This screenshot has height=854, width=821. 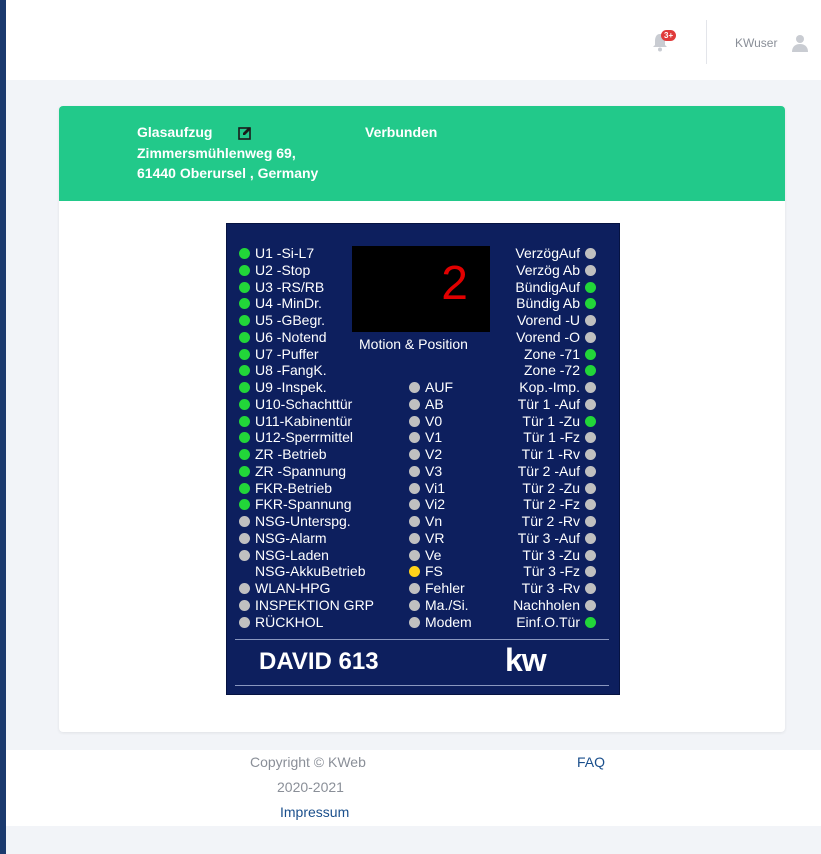 What do you see at coordinates (290, 320) in the screenshot?
I see `indicator-label: U5 -GBegr.` at bounding box center [290, 320].